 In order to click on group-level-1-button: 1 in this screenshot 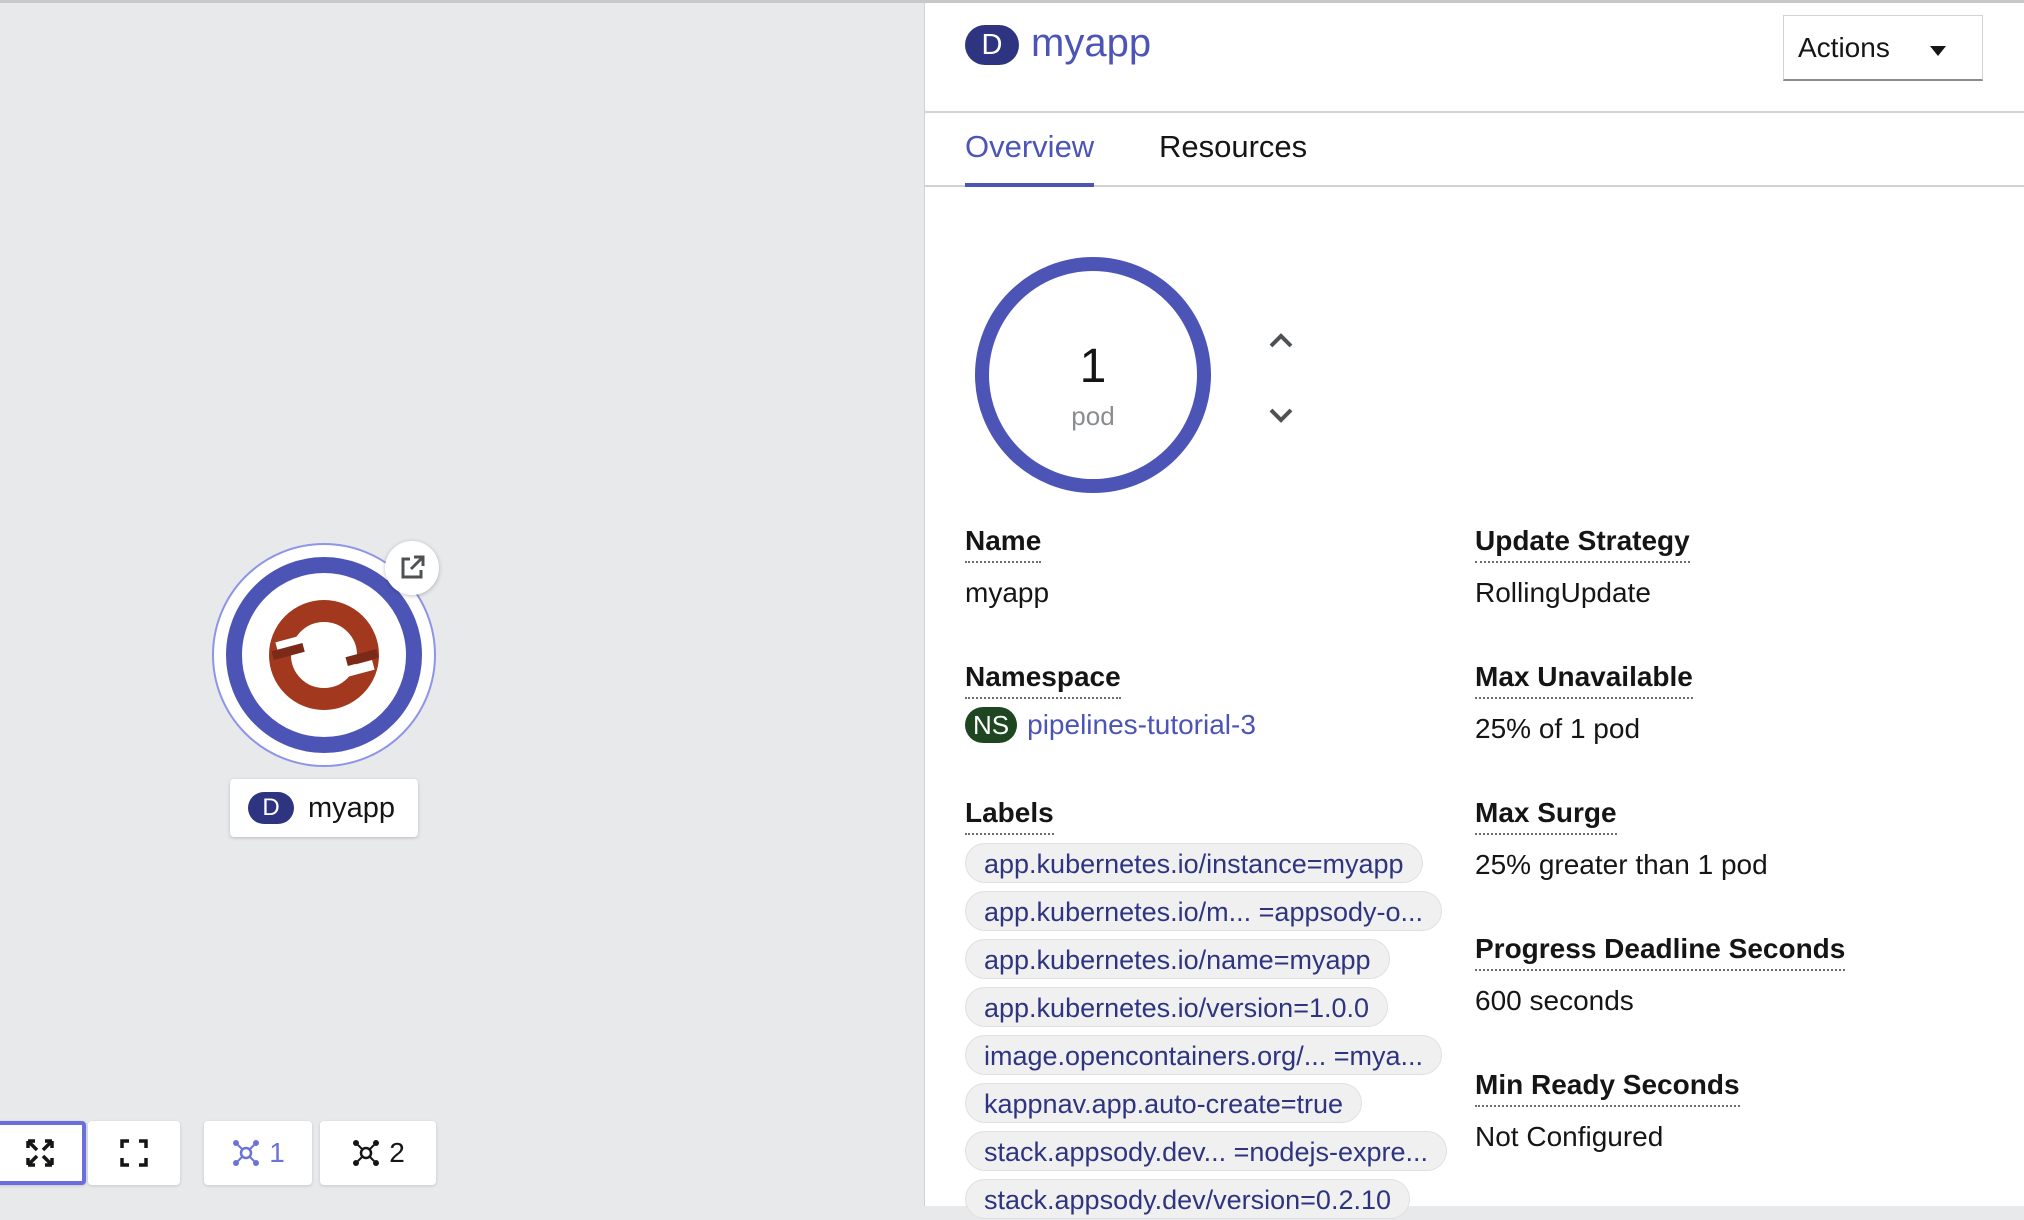, I will do `click(258, 1153)`.